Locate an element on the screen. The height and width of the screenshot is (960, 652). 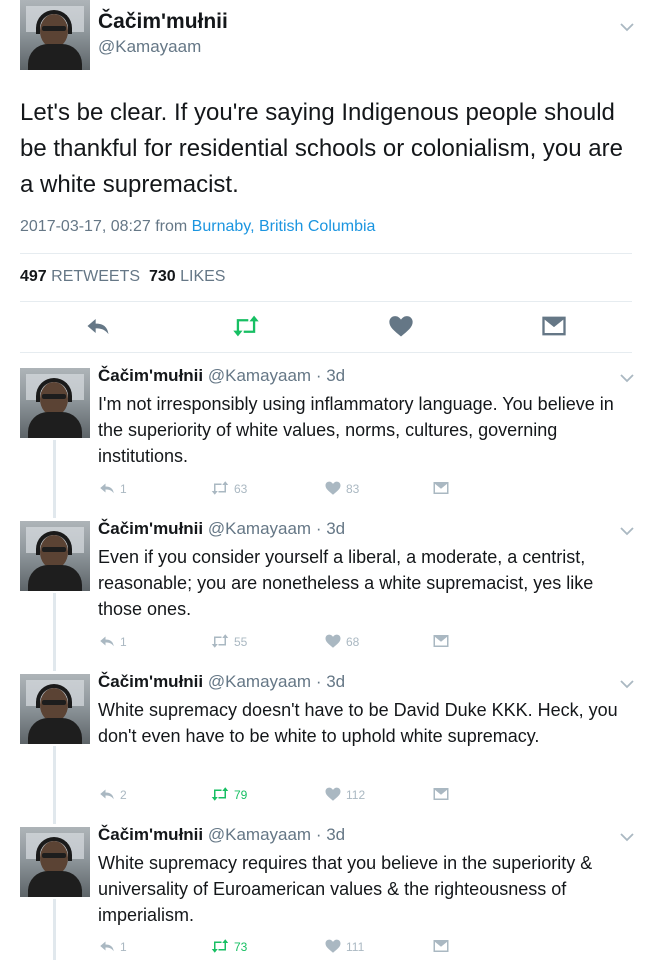
reply-count: 2 is located at coordinates (123, 795).